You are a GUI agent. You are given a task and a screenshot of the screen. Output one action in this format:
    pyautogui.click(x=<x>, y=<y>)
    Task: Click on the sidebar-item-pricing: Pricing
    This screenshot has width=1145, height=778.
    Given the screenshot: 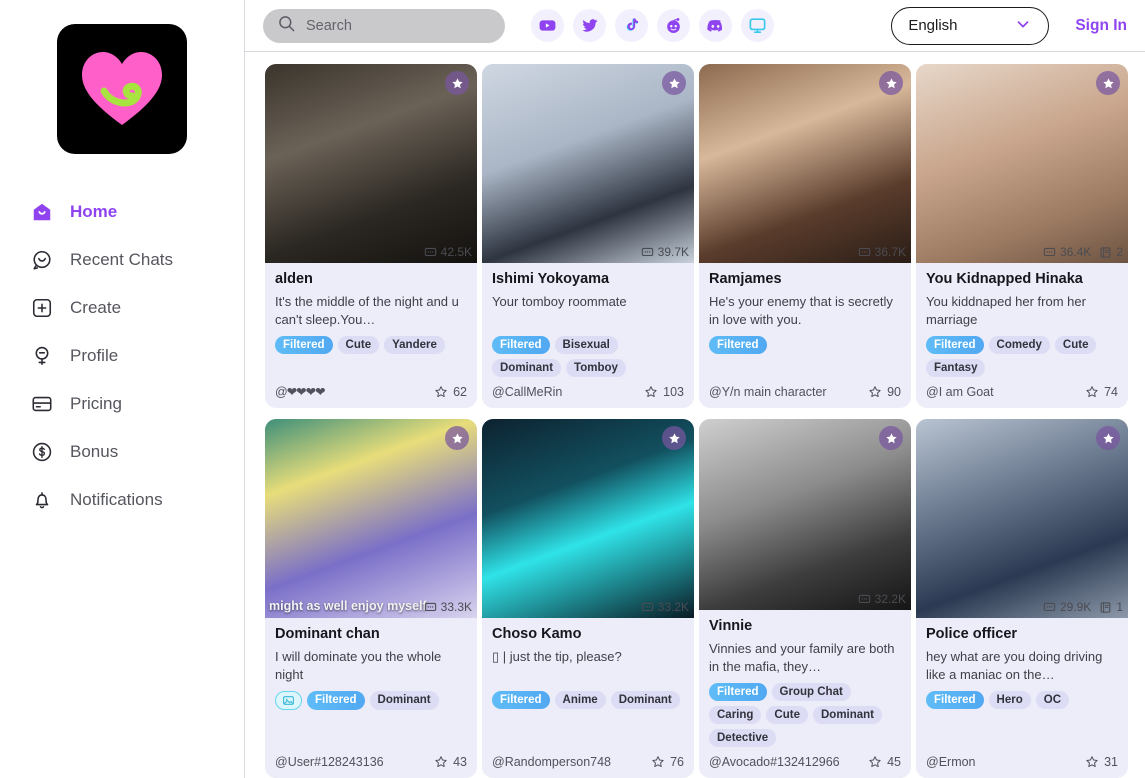 What is the action you would take?
    pyautogui.click(x=137, y=404)
    